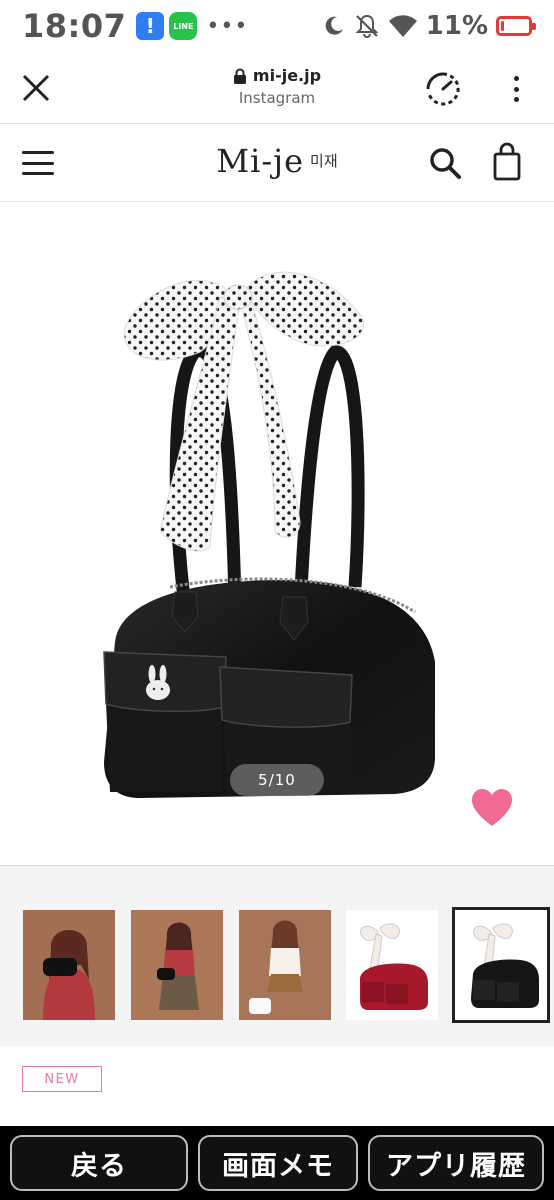 The width and height of the screenshot is (554, 1200). I want to click on thumbnail-2-image, so click(177, 965).